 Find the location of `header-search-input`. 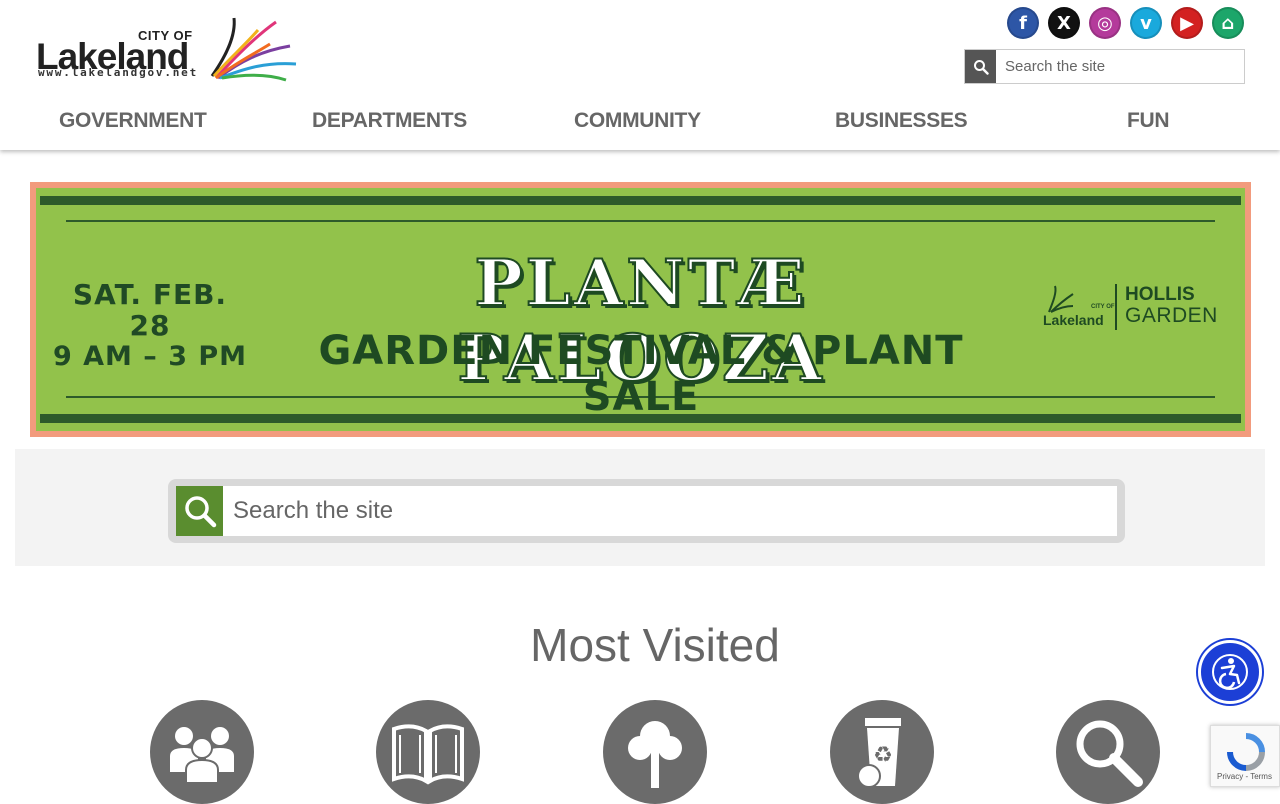

header-search-input is located at coordinates (1120, 66).